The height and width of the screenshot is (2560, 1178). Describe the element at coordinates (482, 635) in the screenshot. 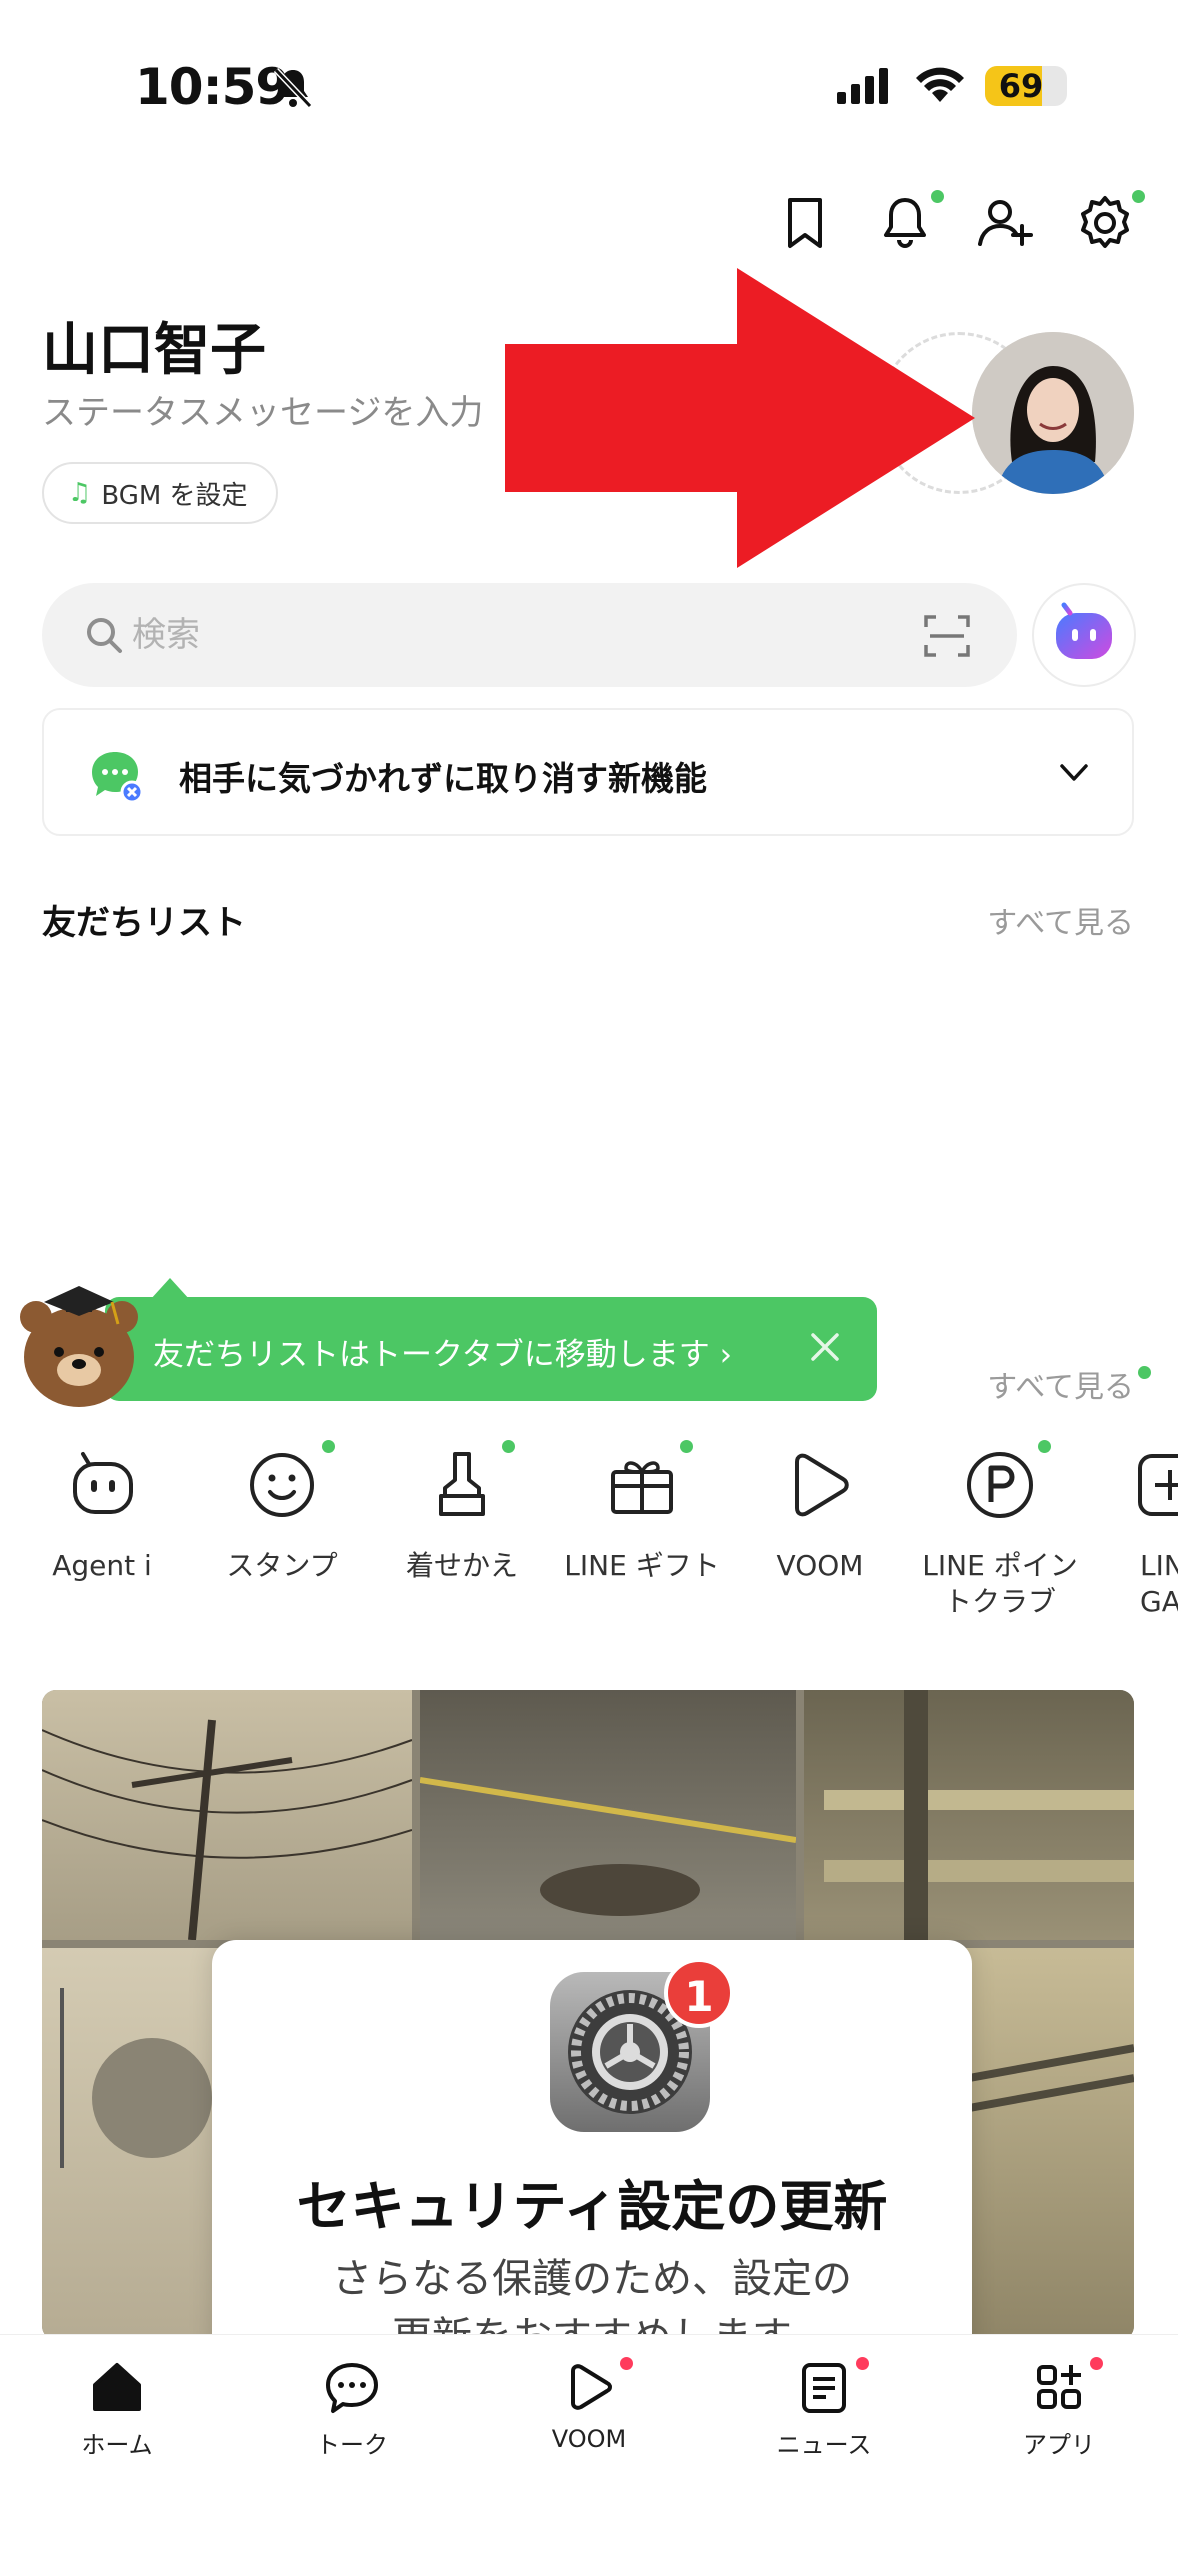

I see `search-input` at that location.